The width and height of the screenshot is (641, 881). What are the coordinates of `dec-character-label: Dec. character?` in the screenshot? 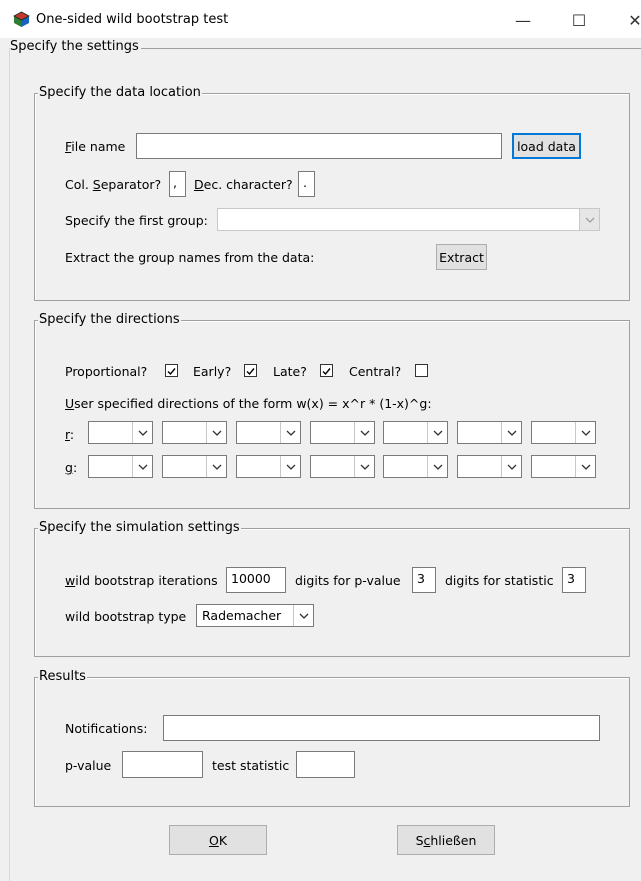 It's located at (243, 184).